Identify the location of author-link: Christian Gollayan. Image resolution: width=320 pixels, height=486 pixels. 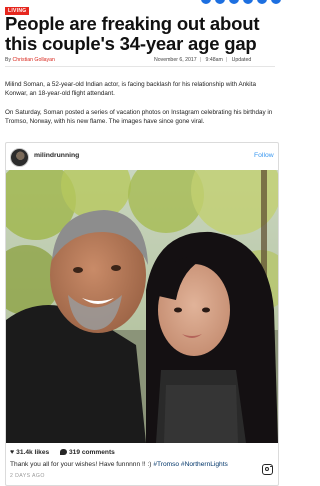
(34, 60).